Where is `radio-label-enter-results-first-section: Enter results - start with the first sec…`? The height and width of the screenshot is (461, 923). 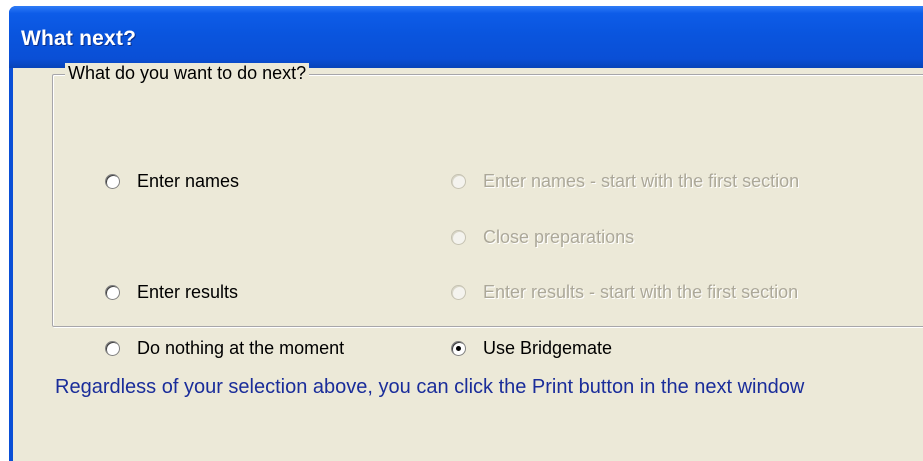 radio-label-enter-results-first-section: Enter results - start with the first sec… is located at coordinates (641, 292).